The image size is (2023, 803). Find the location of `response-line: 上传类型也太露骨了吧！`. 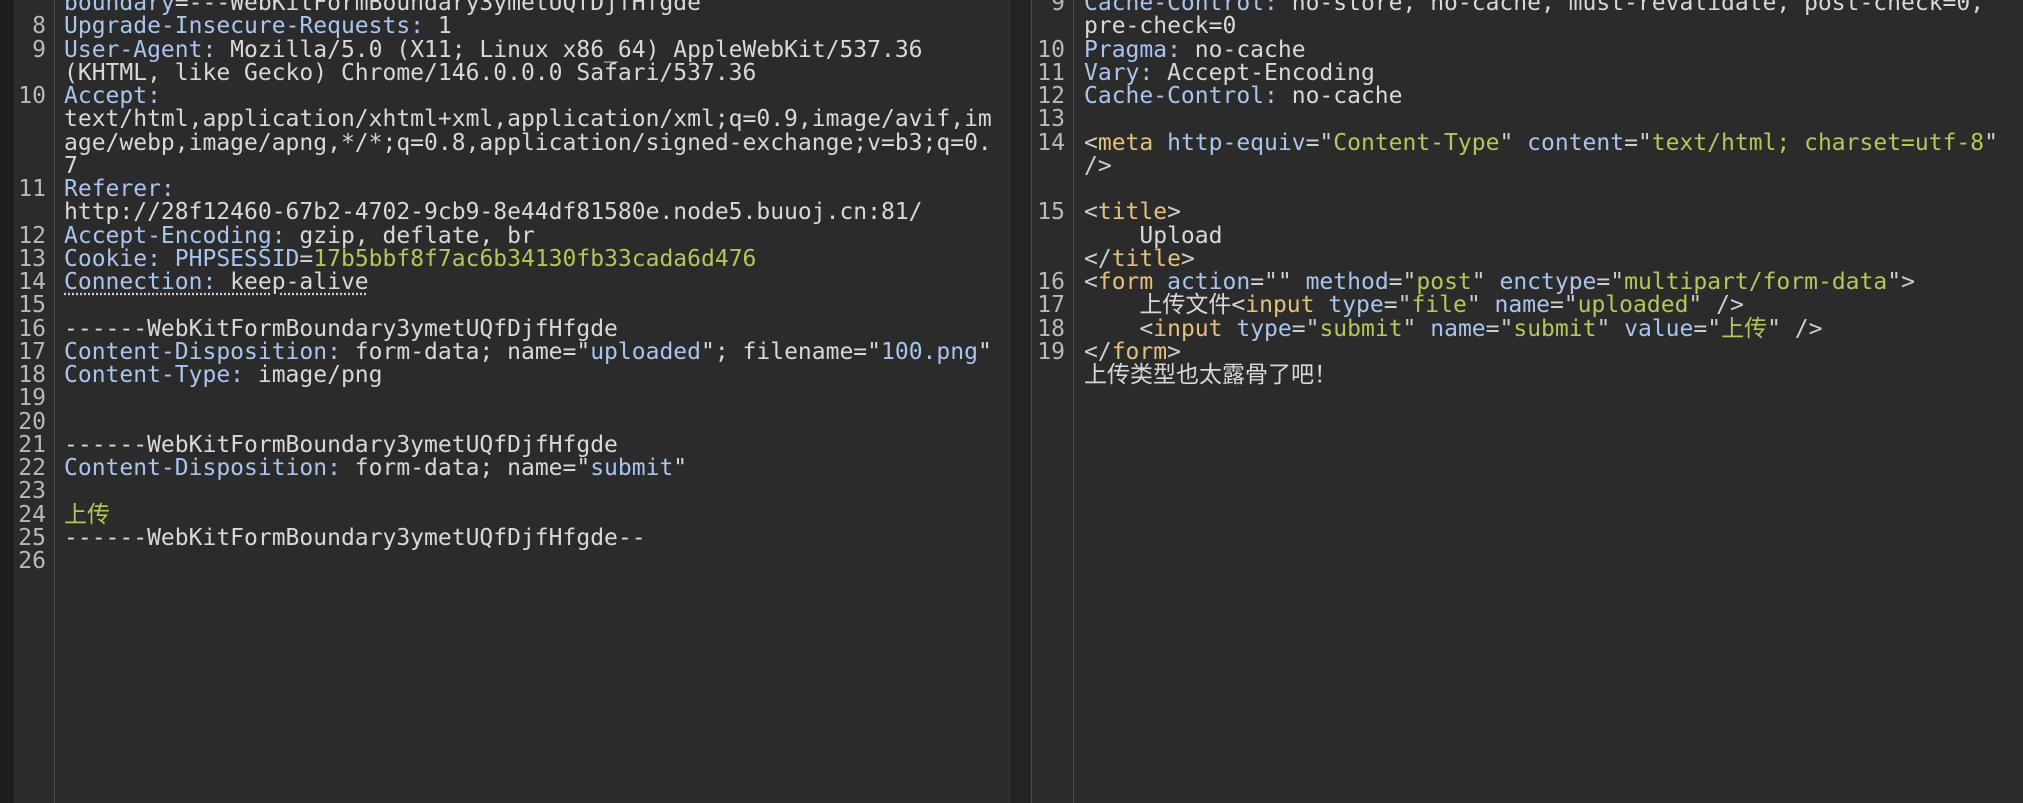

response-line: 上传类型也太露骨了吧！ is located at coordinates (1527, 375).